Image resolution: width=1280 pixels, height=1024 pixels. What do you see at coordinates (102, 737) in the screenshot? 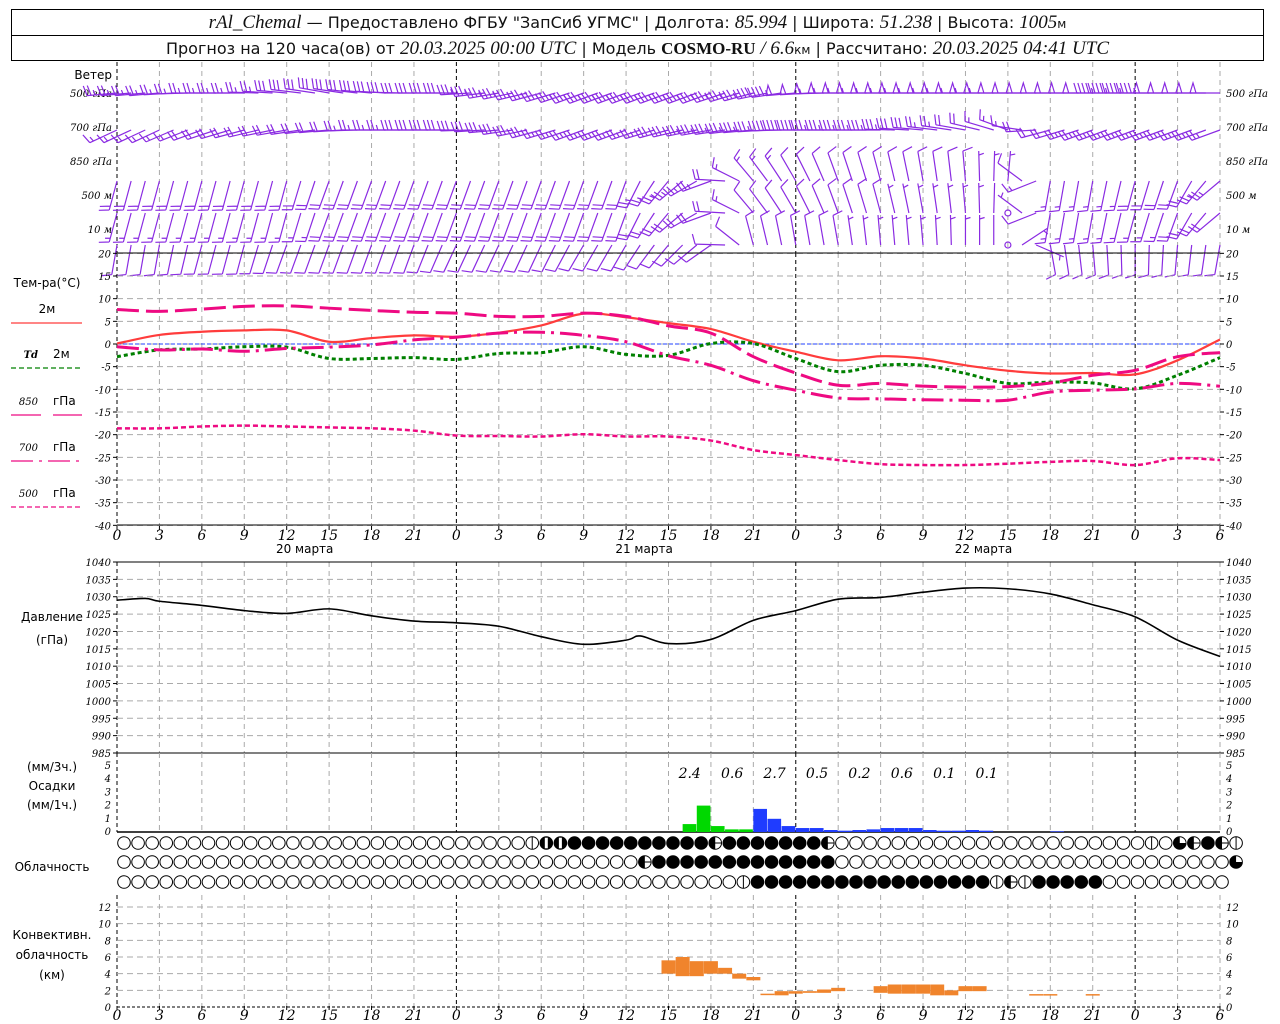
I see `pressure-tick-label-left: 990` at bounding box center [102, 737].